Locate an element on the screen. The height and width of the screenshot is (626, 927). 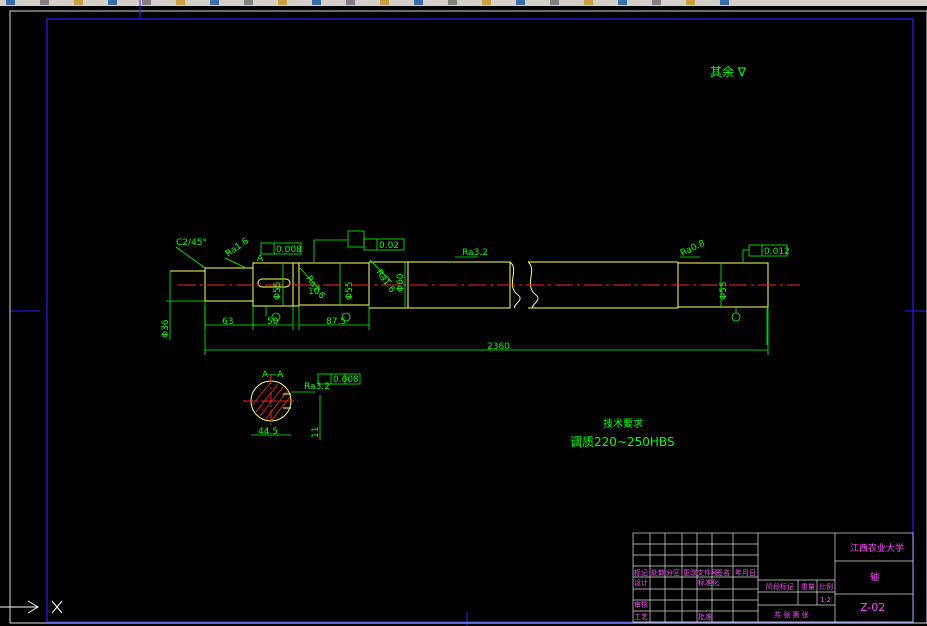
row-label-5: 年月日 is located at coordinates (745, 572).